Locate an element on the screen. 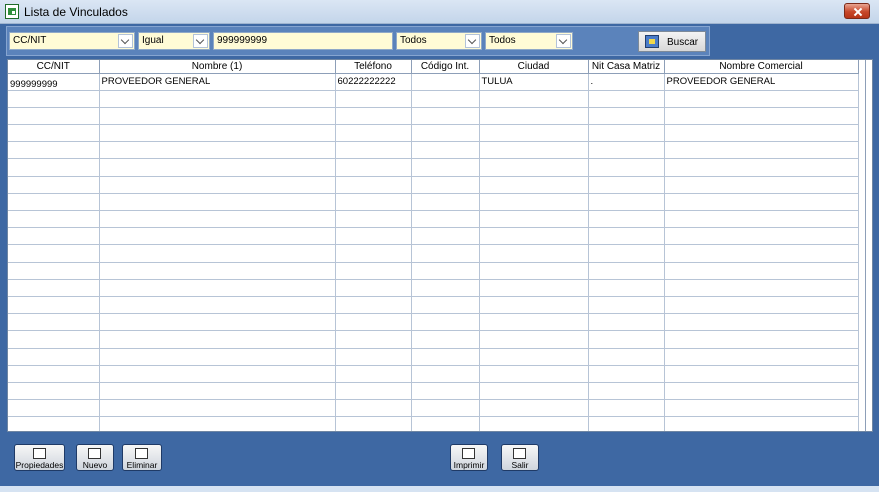 This screenshot has height=492, width=879. print-button: Imprimir is located at coordinates (469, 457).